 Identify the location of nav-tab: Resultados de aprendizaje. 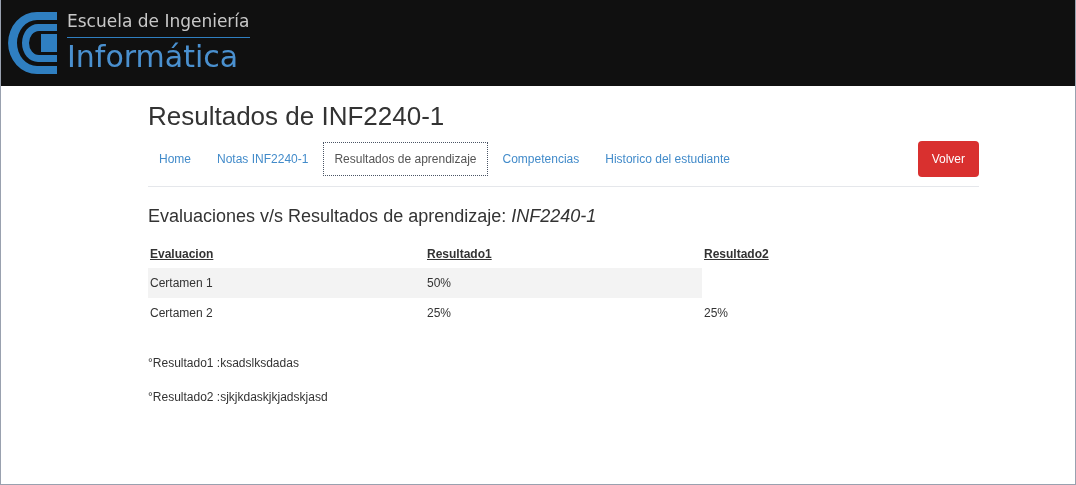
(405, 158).